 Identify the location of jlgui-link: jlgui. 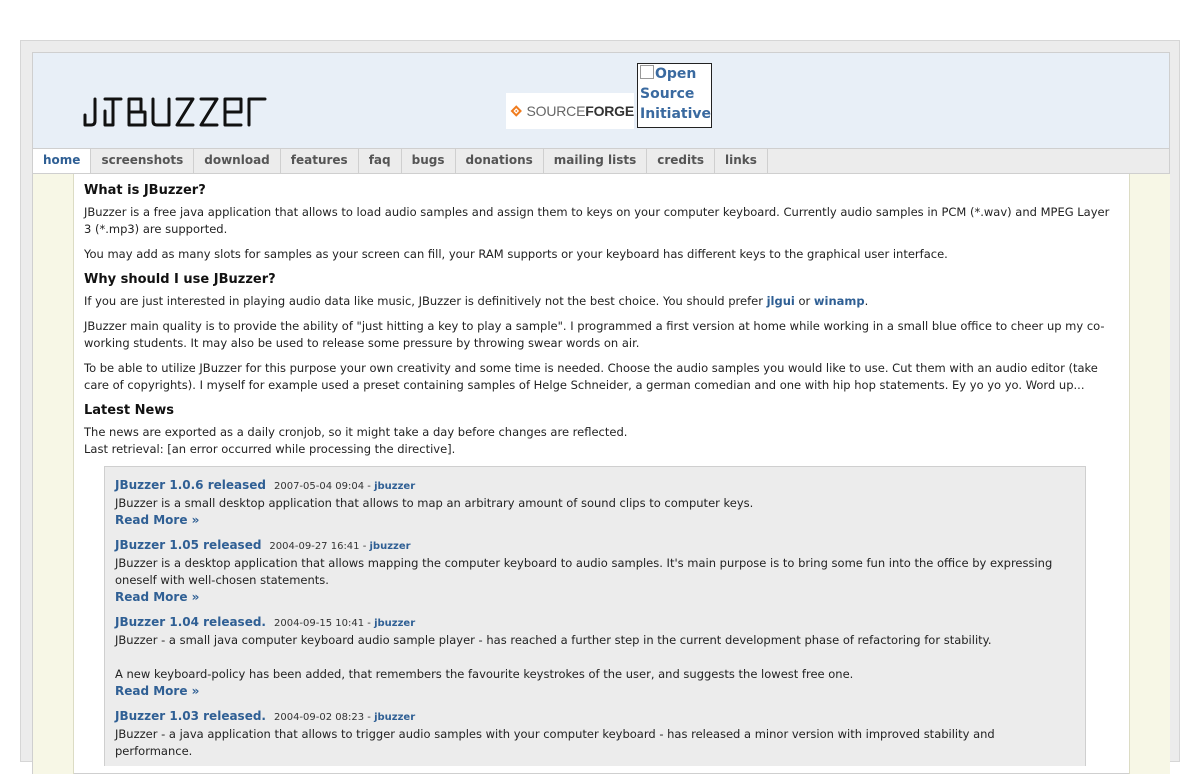
(781, 301).